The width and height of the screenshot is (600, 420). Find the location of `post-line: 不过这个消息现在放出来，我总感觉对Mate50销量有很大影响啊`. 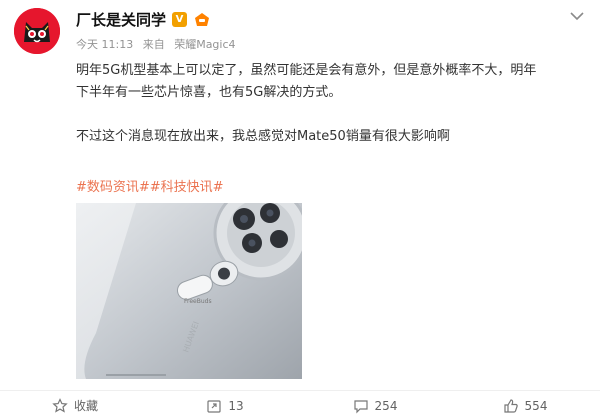

post-line: 不过这个消息现在放出来，我总感觉对Mate50销量有很大影响啊 is located at coordinates (263, 136).